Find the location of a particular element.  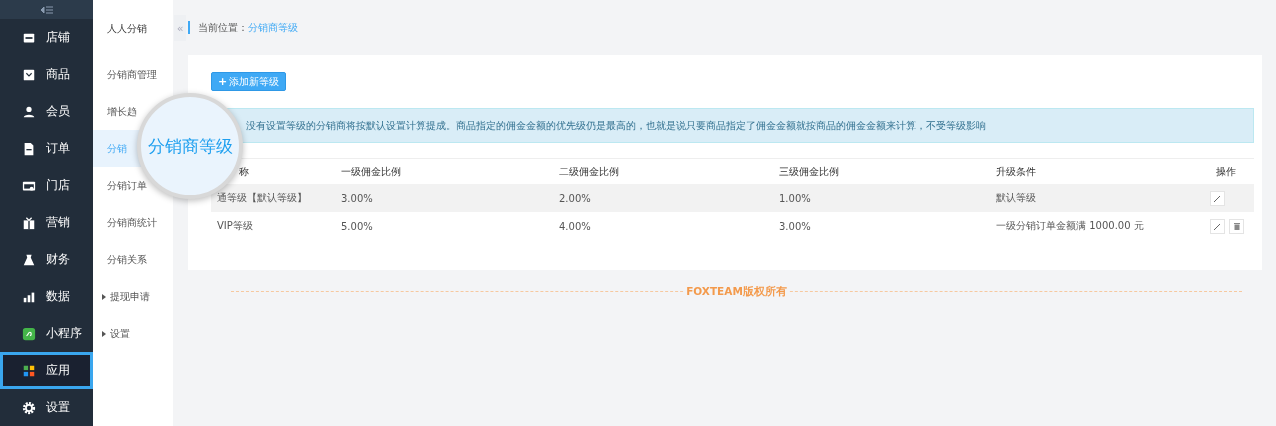

box-icon is located at coordinates (29, 74).